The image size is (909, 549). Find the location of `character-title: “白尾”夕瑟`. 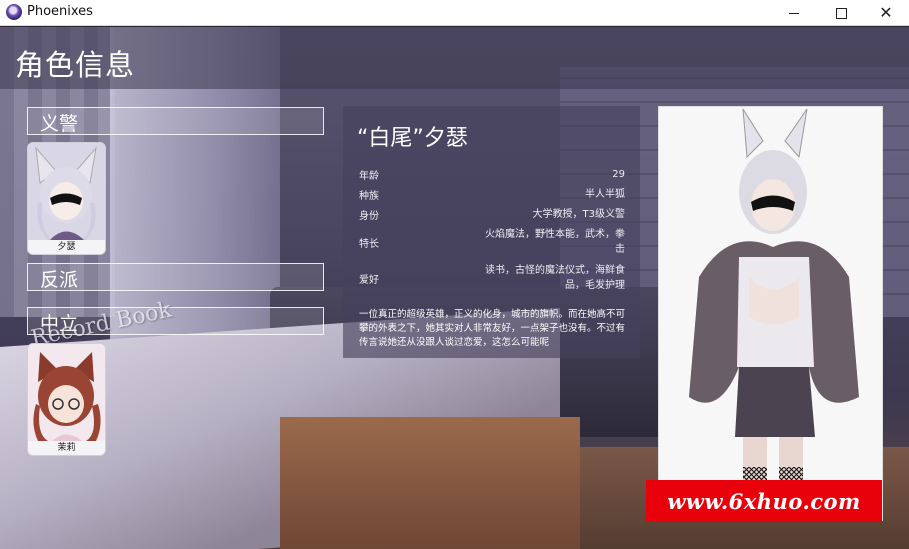

character-title: “白尾”夕瑟 is located at coordinates (412, 136).